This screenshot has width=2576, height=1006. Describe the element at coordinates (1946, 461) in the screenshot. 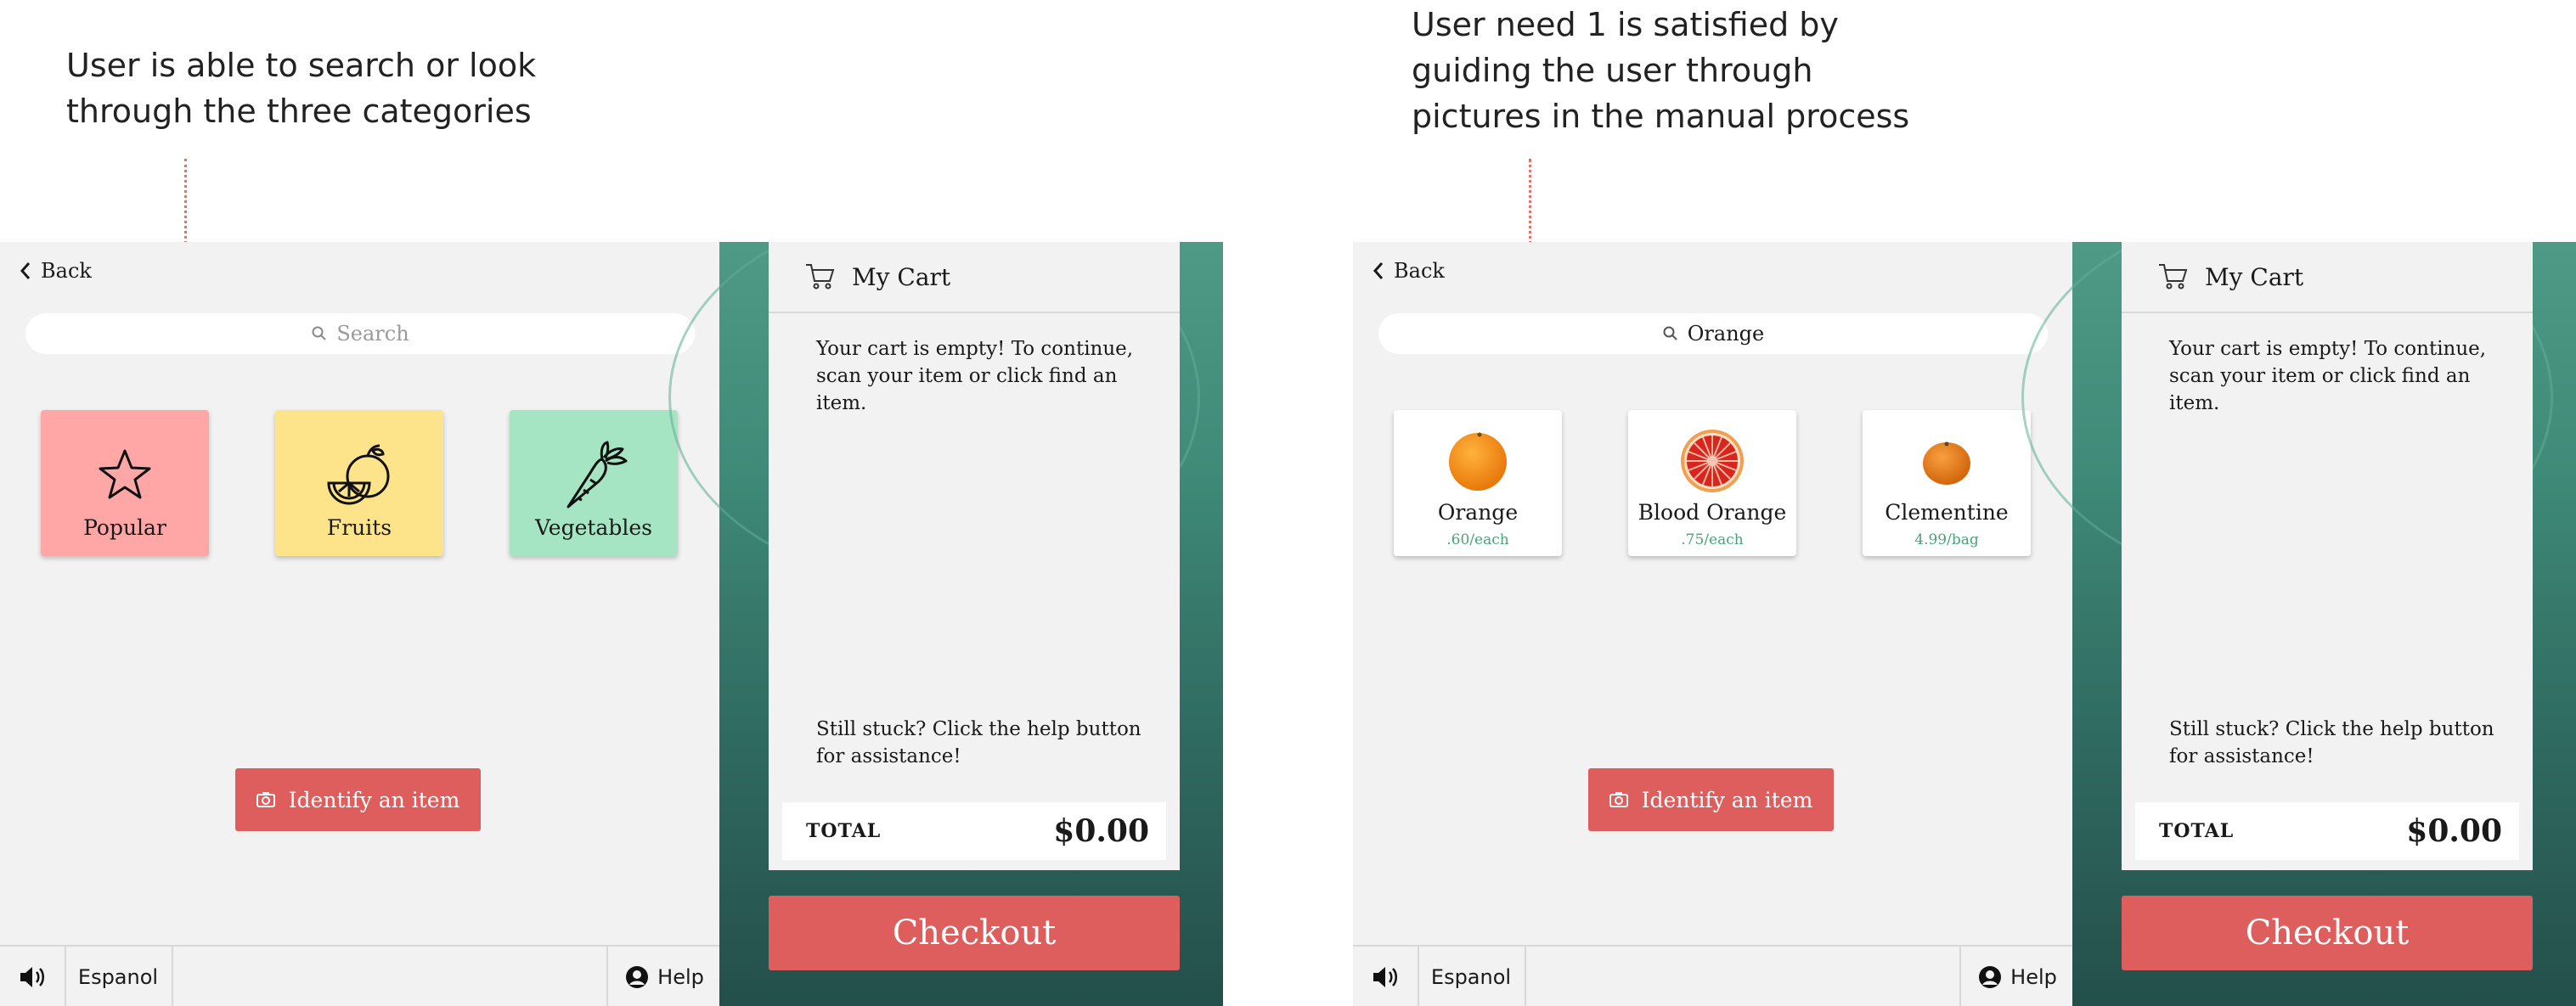

I see `clementine-icon` at that location.